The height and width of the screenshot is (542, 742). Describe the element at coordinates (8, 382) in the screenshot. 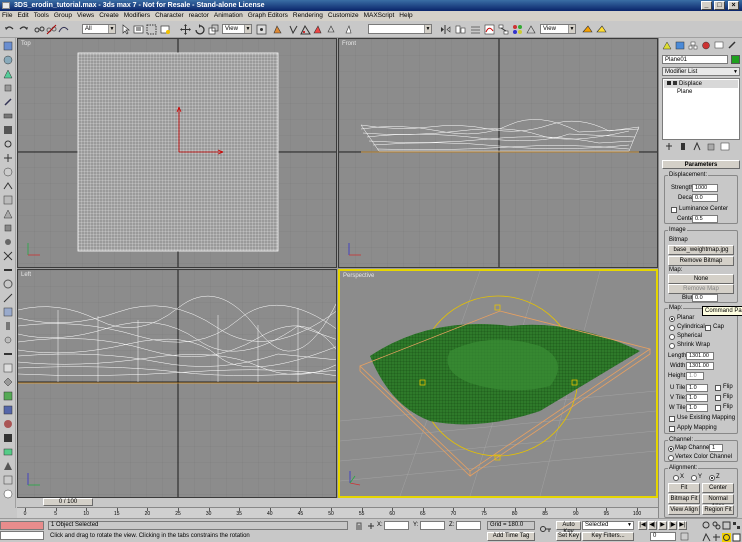

I see `tool-25-icon` at that location.